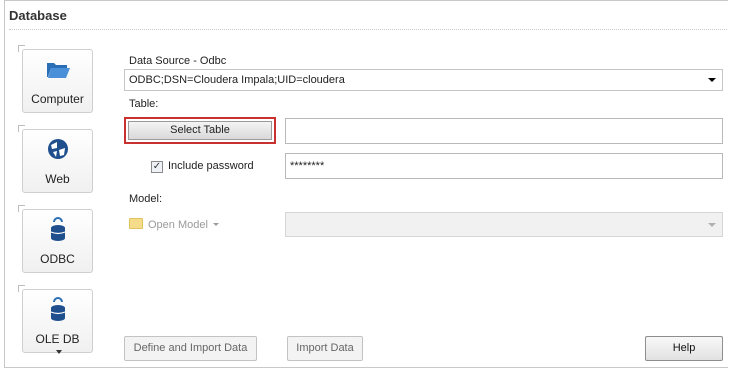  Describe the element at coordinates (423, 80) in the screenshot. I see `connection-string-select: ODBC;DSN=Cloudera Impala;UID=cloudera` at that location.